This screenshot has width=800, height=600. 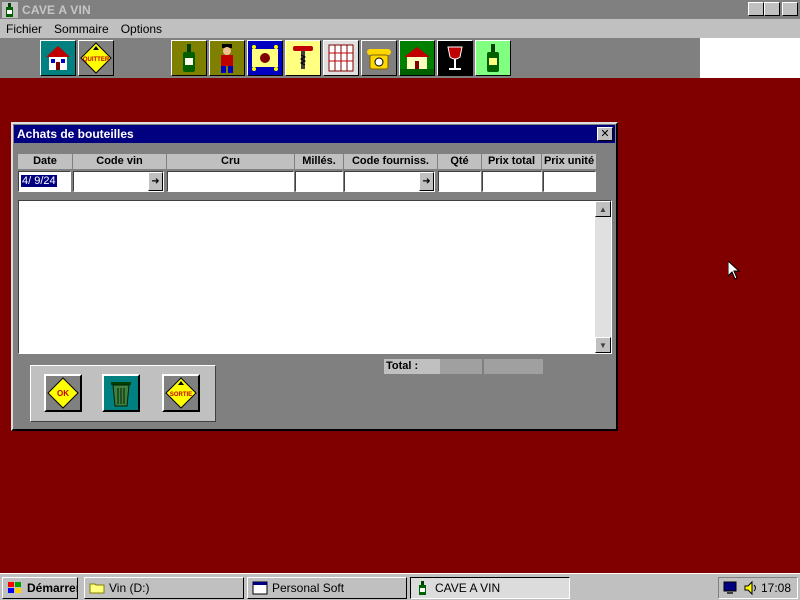 I want to click on actions-panel: OK SORTIE, so click(x=123, y=393).